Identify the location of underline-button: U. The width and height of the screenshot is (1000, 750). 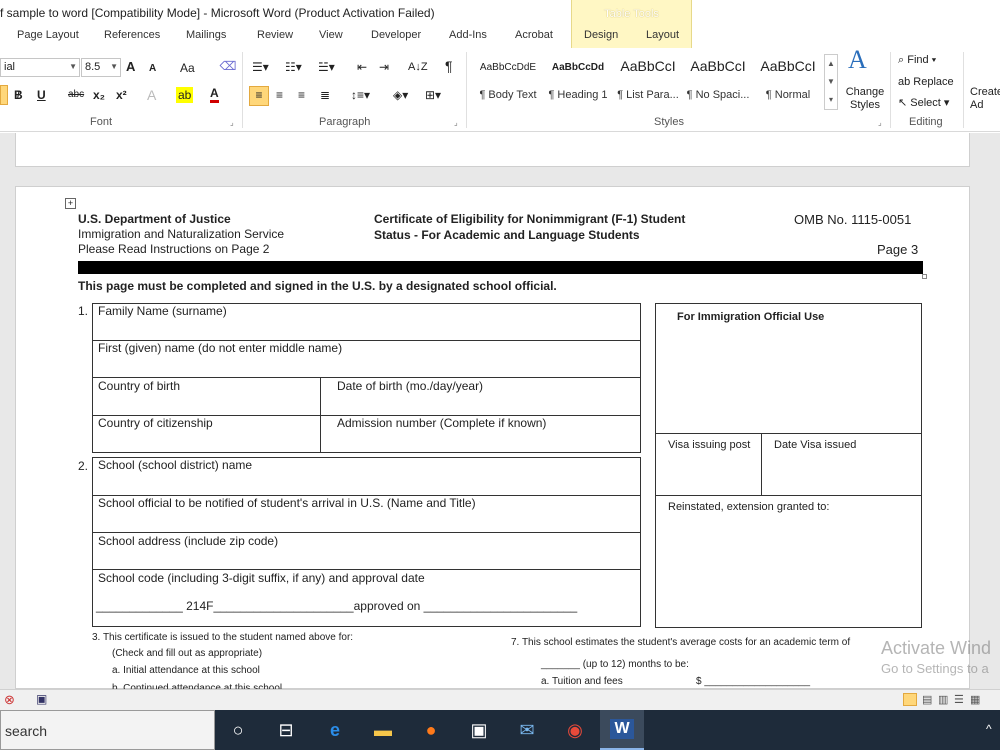
(41, 95).